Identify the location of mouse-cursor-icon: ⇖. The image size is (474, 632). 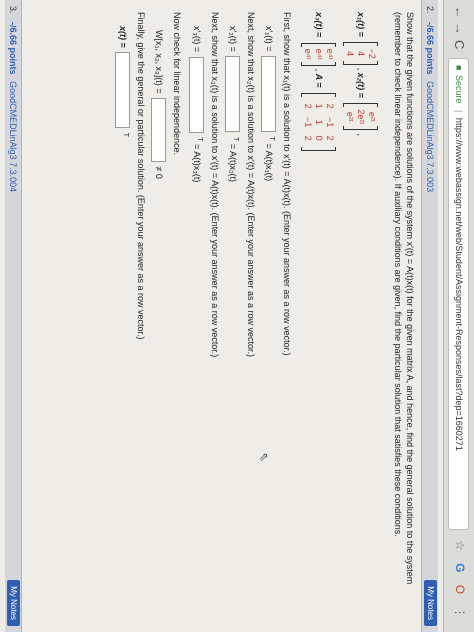
(264, 457).